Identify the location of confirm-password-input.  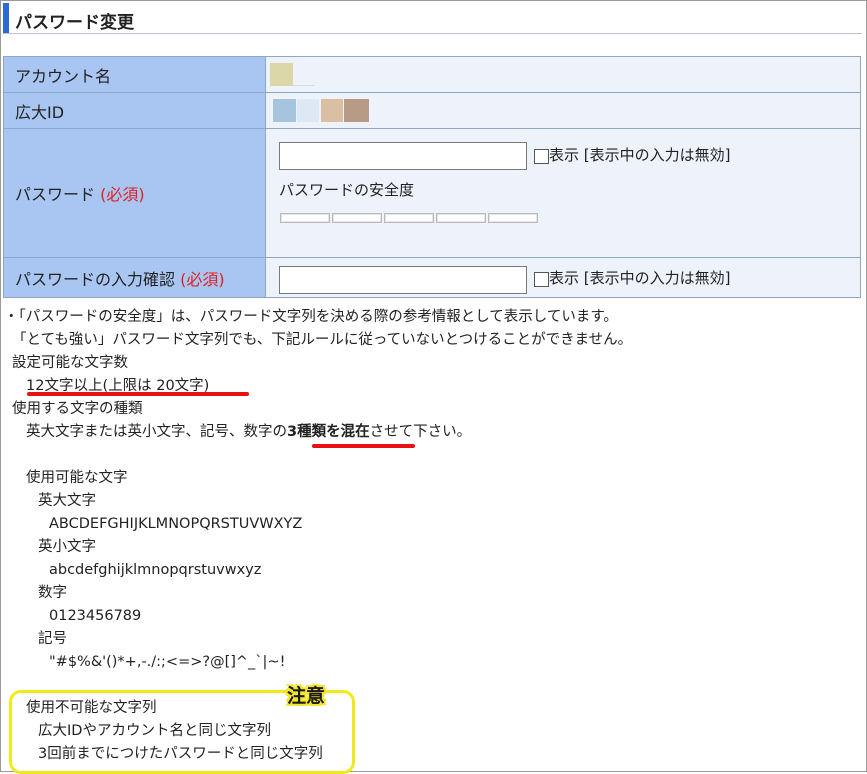
(403, 280).